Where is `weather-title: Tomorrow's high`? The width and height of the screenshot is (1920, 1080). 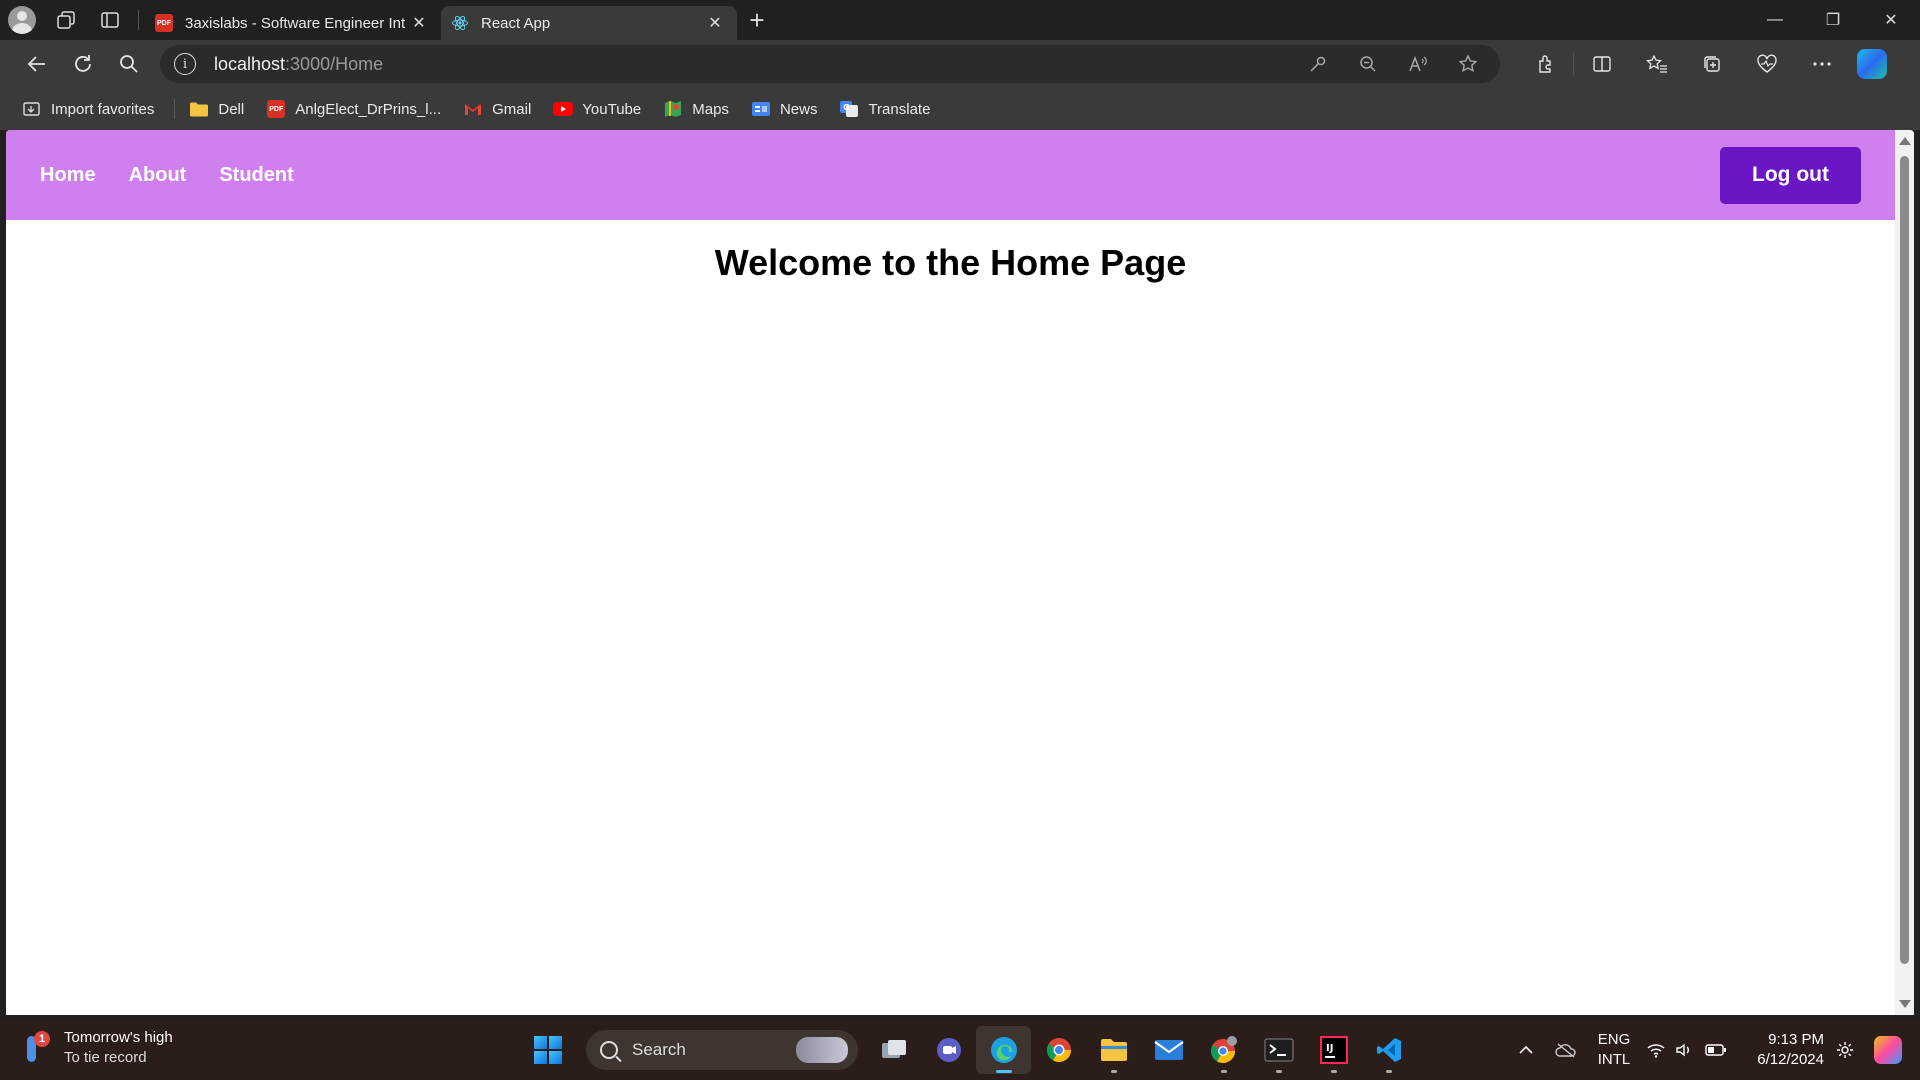
weather-title: Tomorrow's high is located at coordinates (118, 1037).